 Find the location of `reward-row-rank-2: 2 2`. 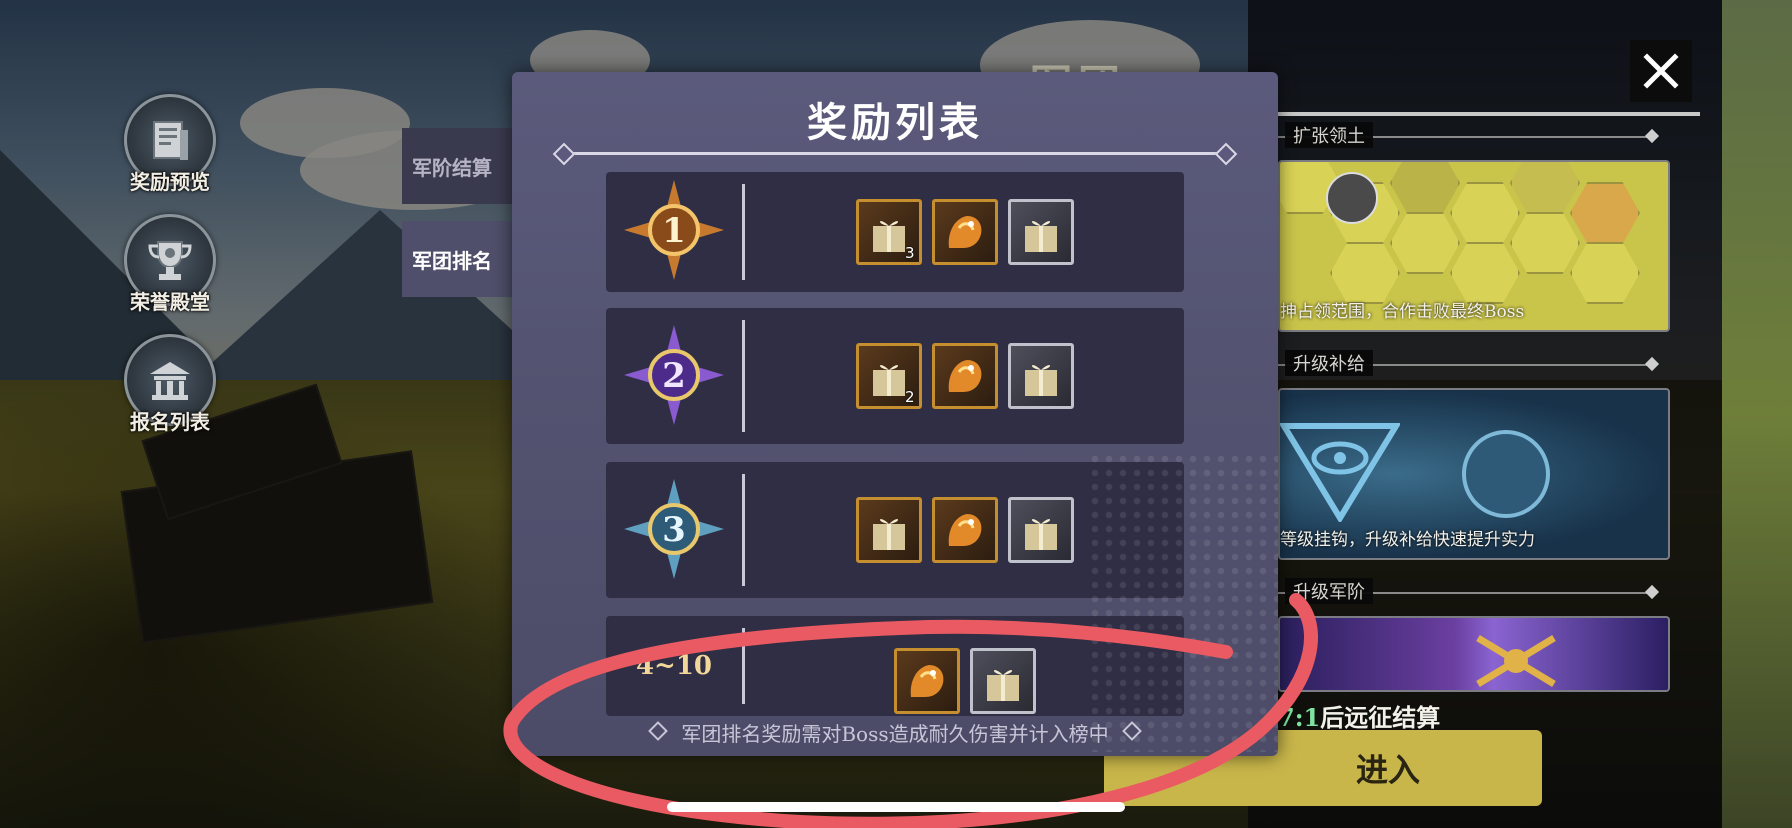

reward-row-rank-2: 2 2 is located at coordinates (895, 376).